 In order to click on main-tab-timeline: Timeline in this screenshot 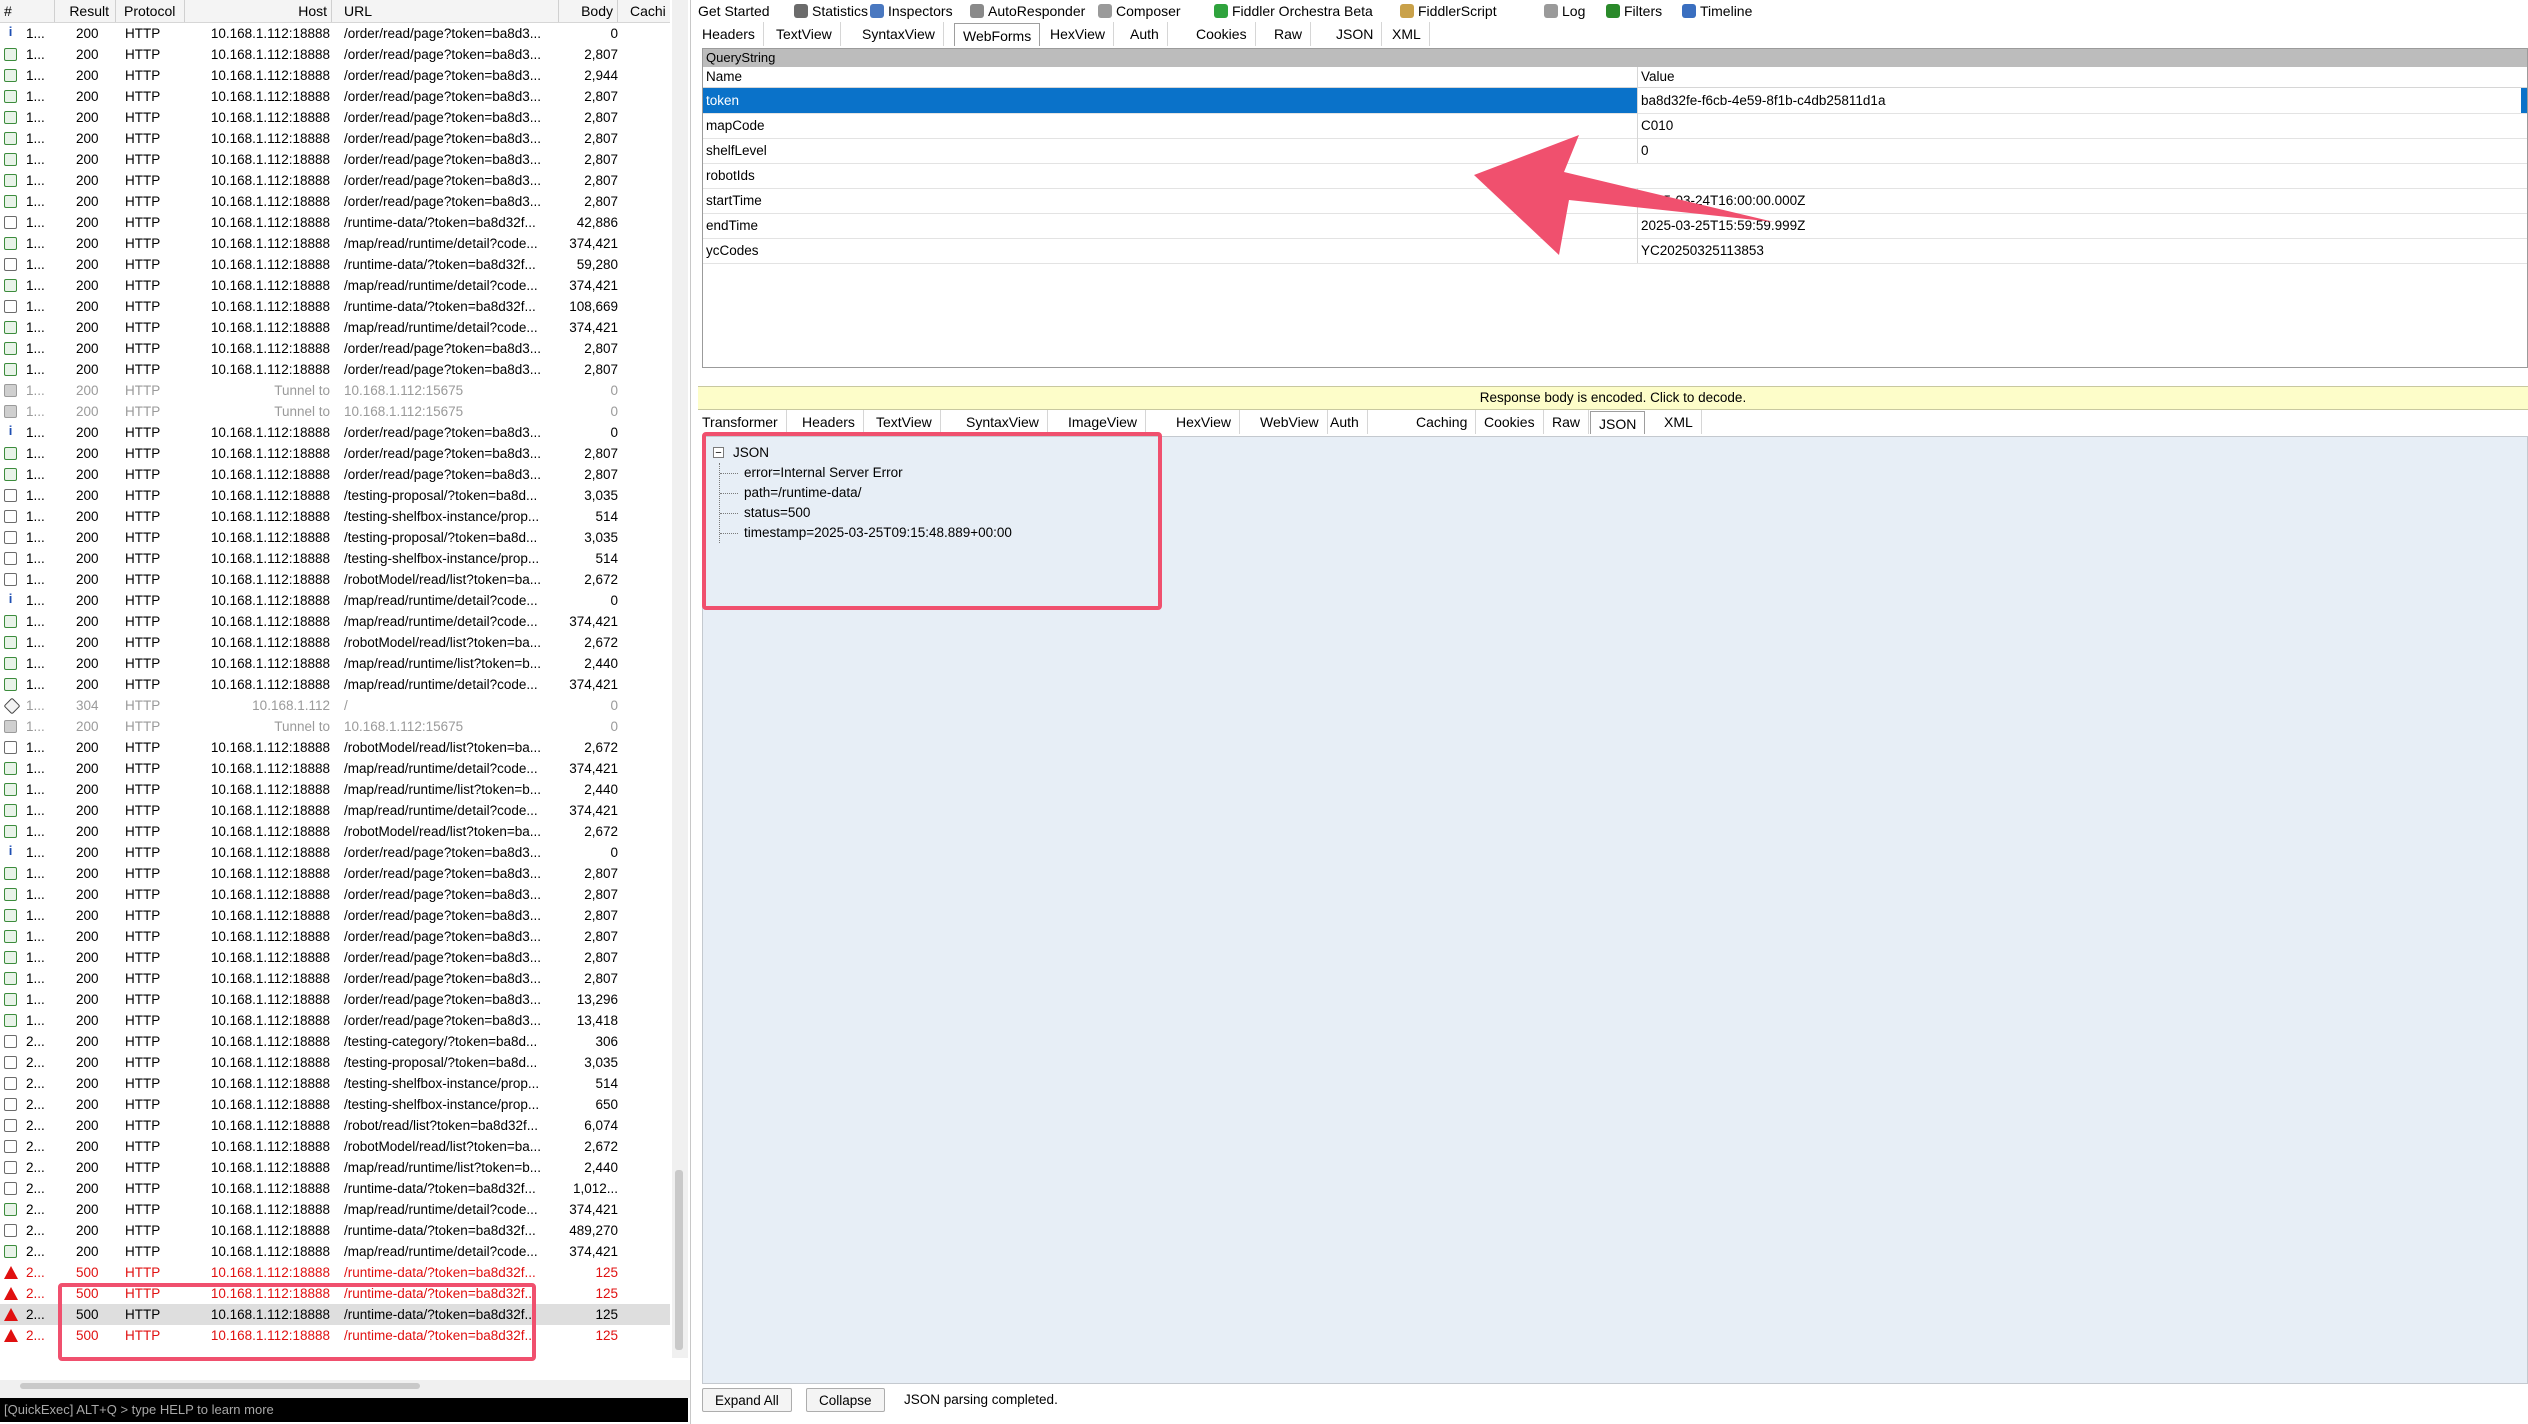, I will do `click(1717, 11)`.